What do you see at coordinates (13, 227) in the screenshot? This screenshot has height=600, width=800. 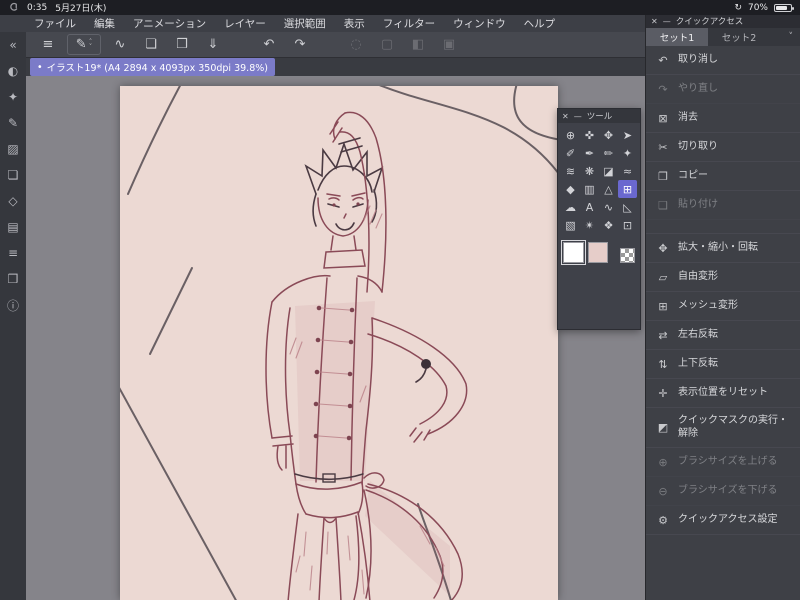 I see `navigator-icon: ▤` at bounding box center [13, 227].